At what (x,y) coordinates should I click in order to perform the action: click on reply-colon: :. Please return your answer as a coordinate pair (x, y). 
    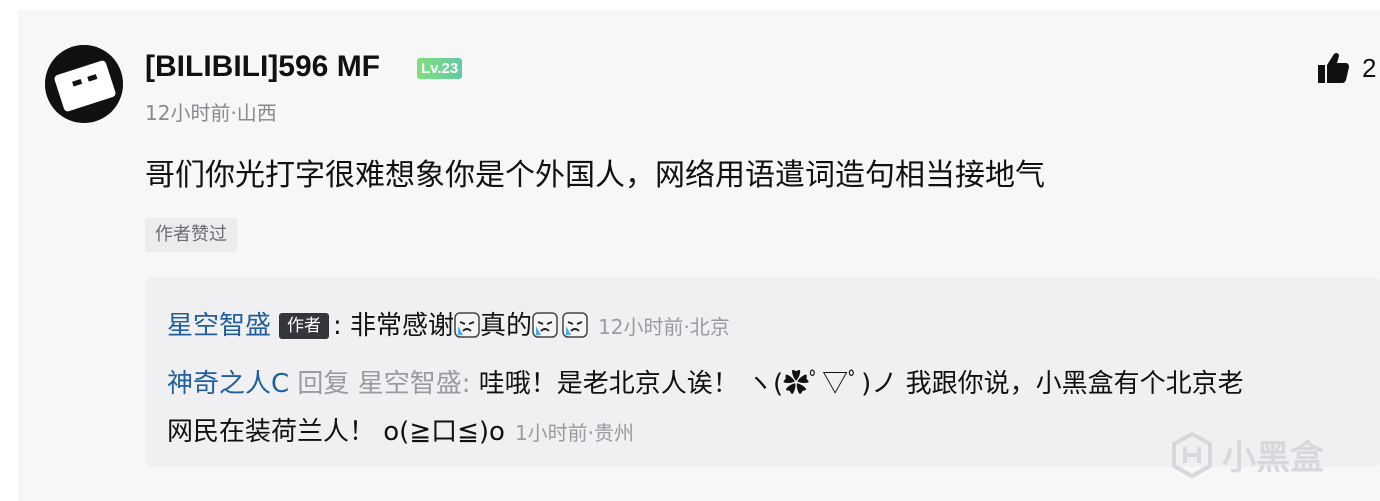
    Looking at the image, I should click on (466, 384).